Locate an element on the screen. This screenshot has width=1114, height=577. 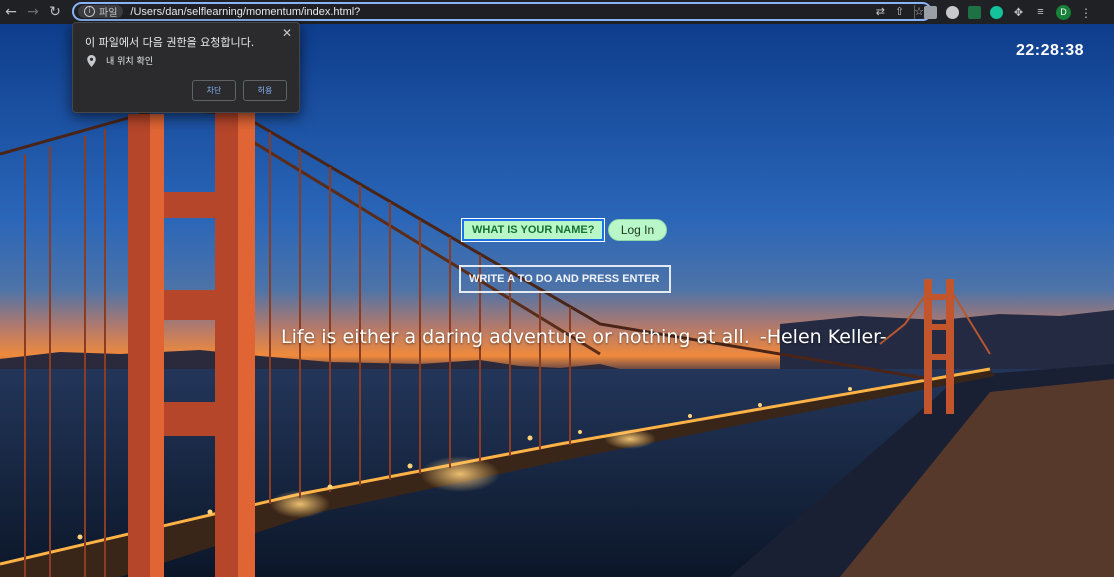
login-button: Log In is located at coordinates (637, 230).